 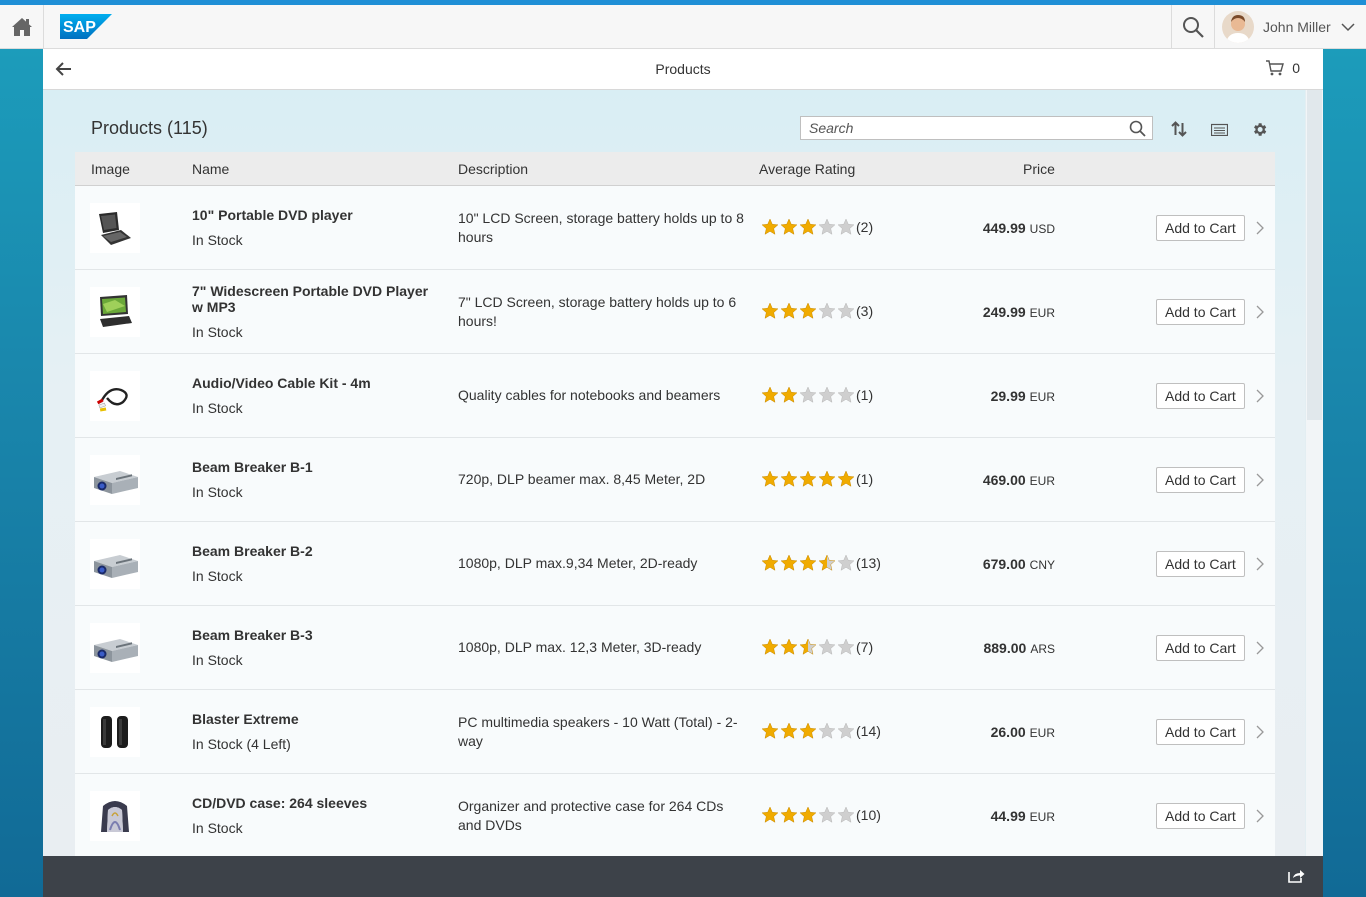 What do you see at coordinates (865, 478) in the screenshot?
I see `rating-count: (1)` at bounding box center [865, 478].